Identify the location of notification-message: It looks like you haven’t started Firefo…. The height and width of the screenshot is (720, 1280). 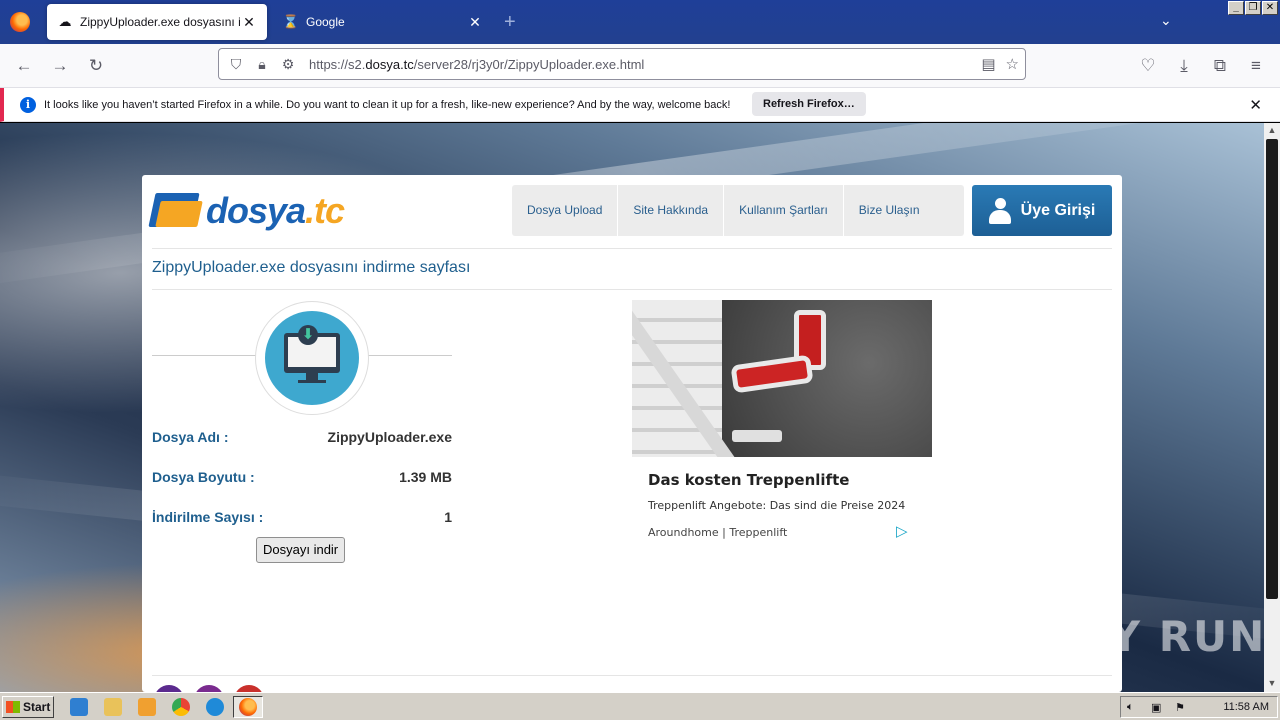
(387, 104).